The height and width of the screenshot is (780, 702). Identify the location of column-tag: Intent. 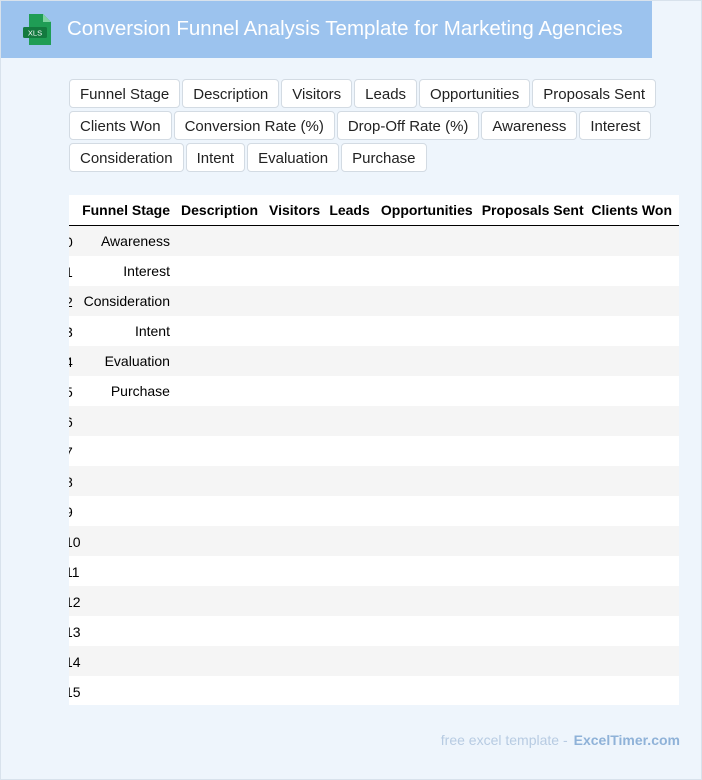
(215, 157).